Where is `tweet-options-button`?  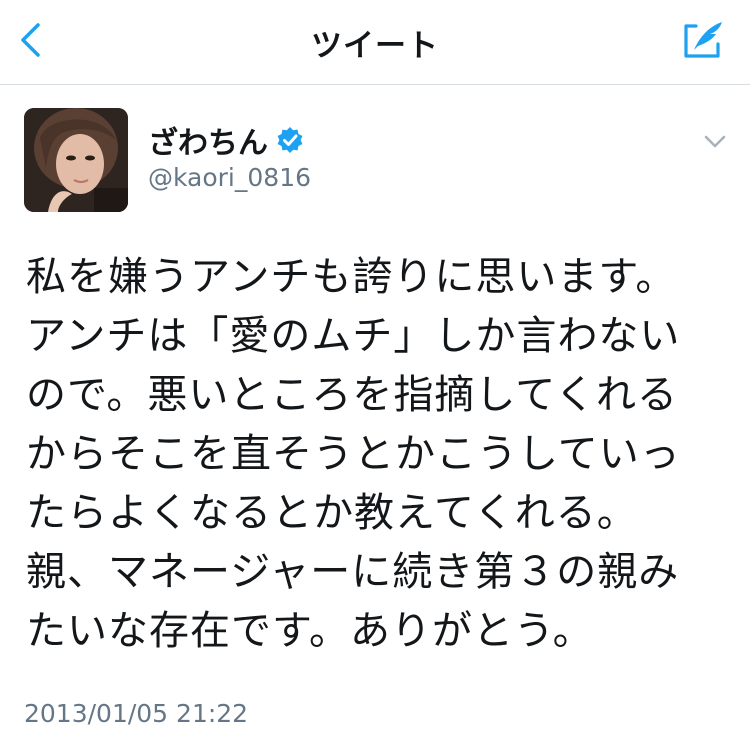
tweet-options-button is located at coordinates (715, 142).